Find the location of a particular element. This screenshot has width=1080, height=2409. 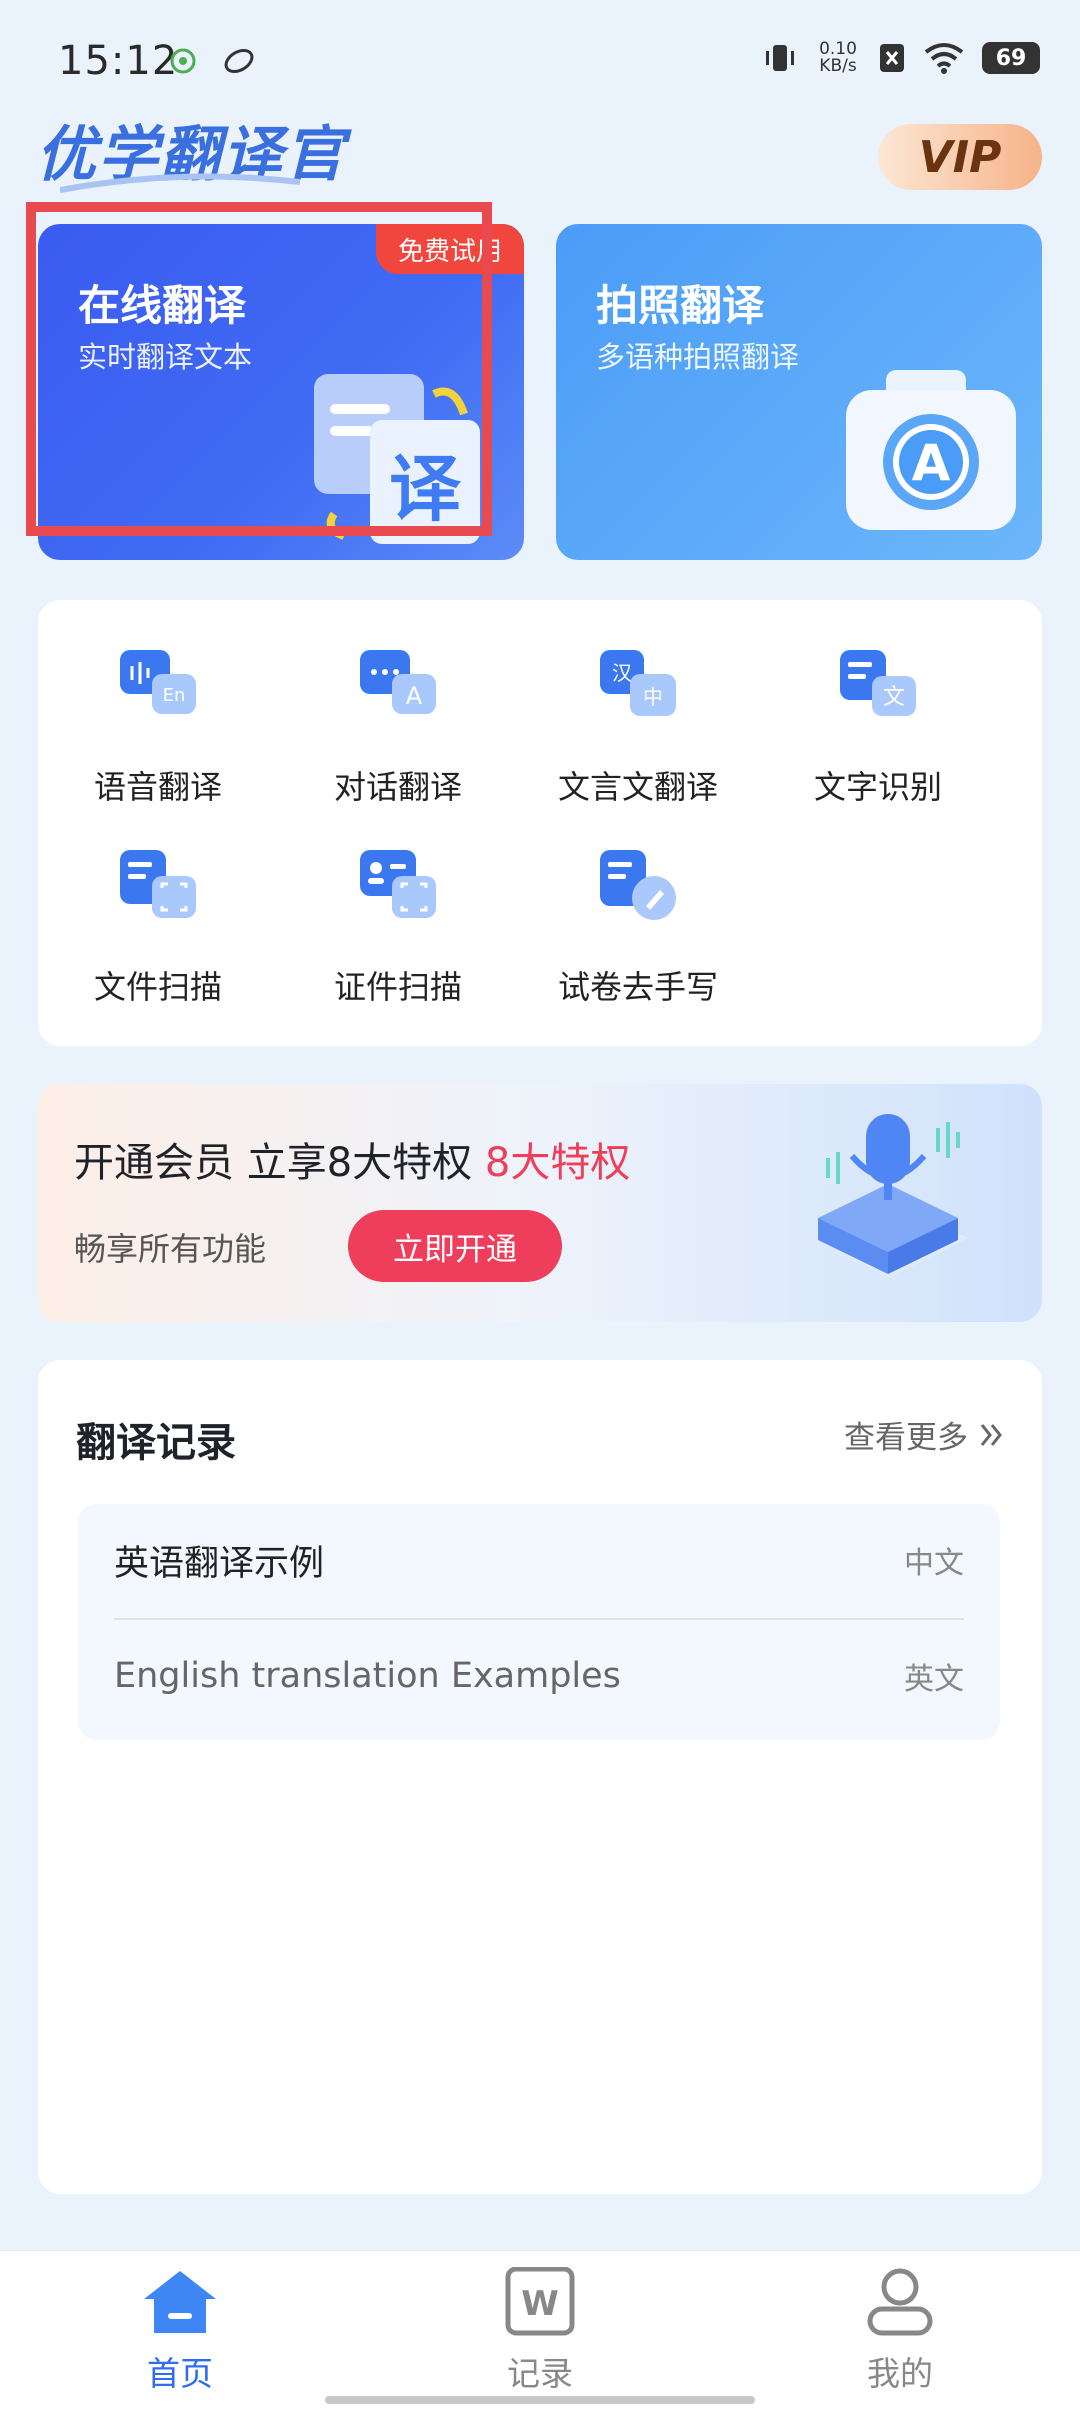

double-chevron-right-icon is located at coordinates (991, 1434).